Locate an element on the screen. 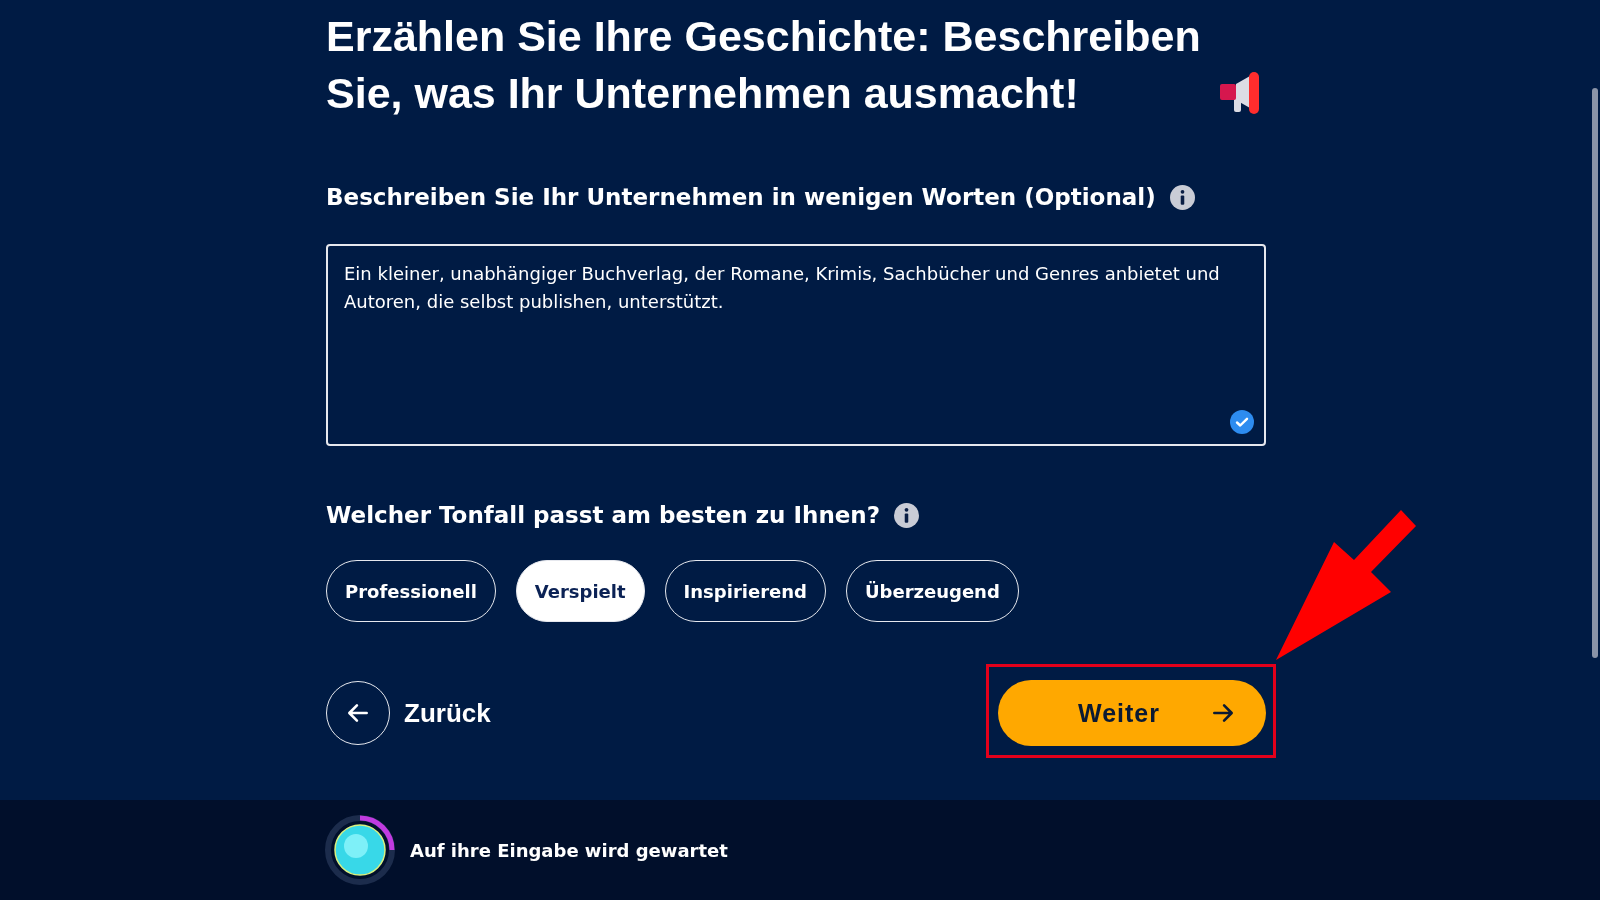 Image resolution: width=1600 pixels, height=900 pixels. page-heading: Erzählen Sie Ihre Geschichte: Beschreiben Sie, was Ihr Unternehmen ausmacht! is located at coordinates (764, 65).